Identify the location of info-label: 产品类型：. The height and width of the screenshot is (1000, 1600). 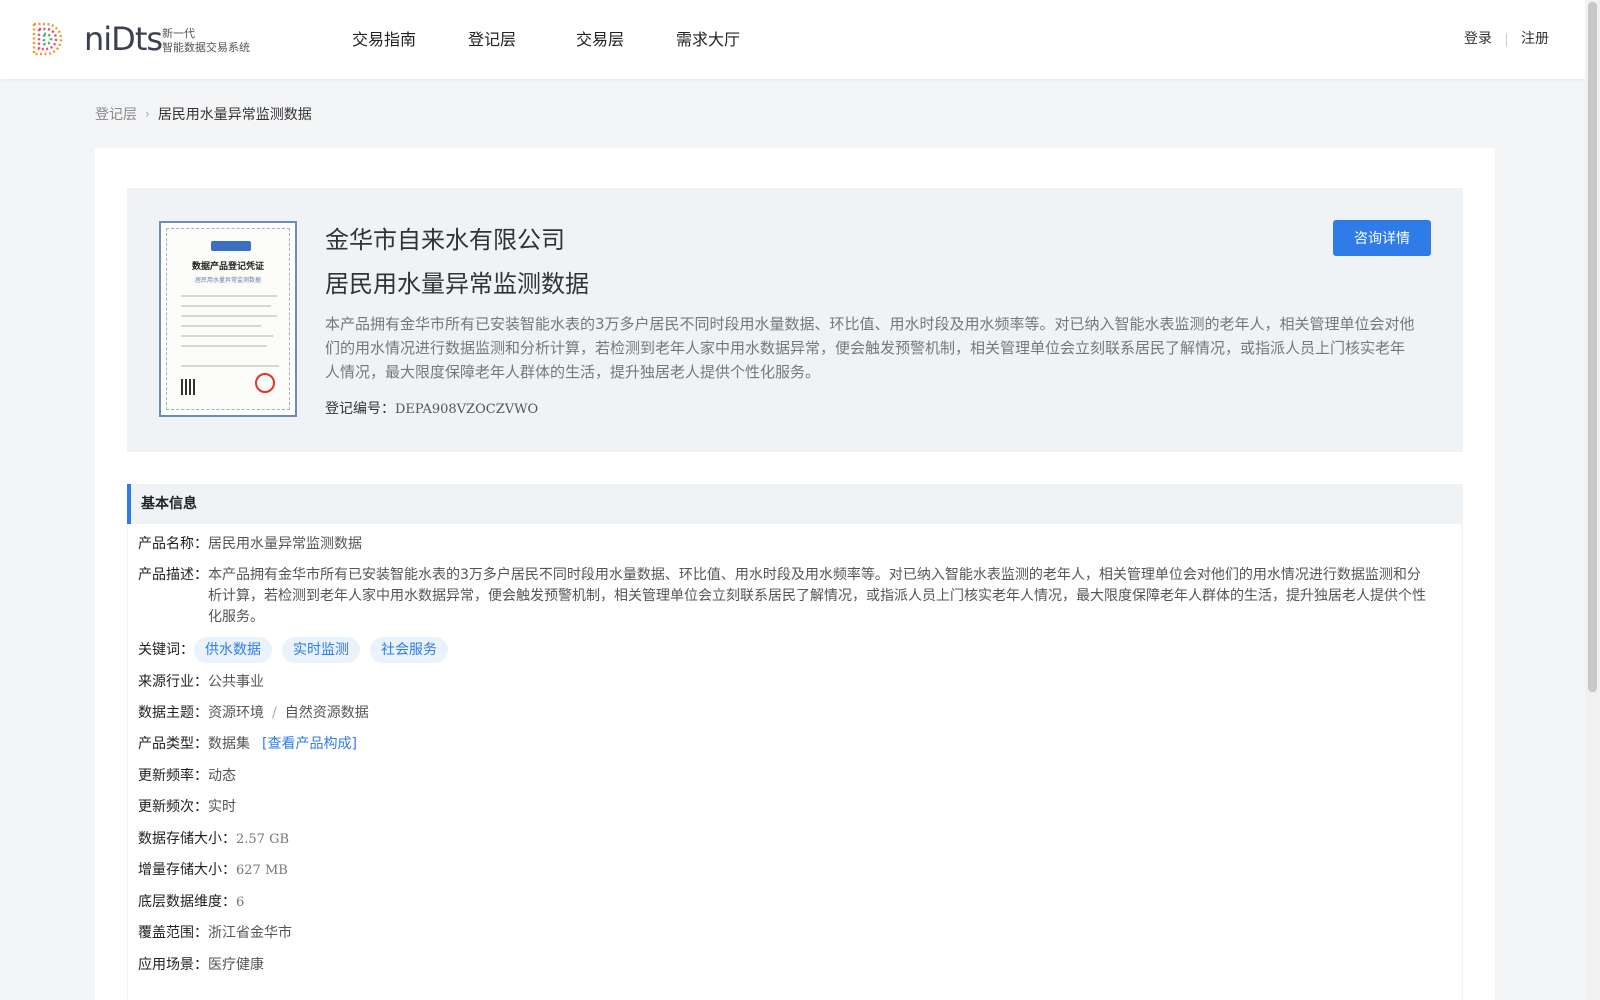
(173, 744).